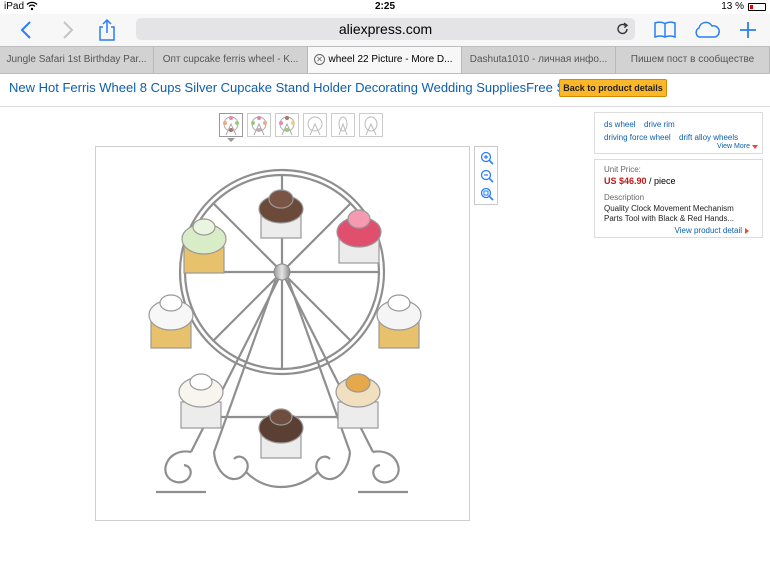 The width and height of the screenshot is (770, 578). Describe the element at coordinates (385, 106) in the screenshot. I see `header-divider` at that location.